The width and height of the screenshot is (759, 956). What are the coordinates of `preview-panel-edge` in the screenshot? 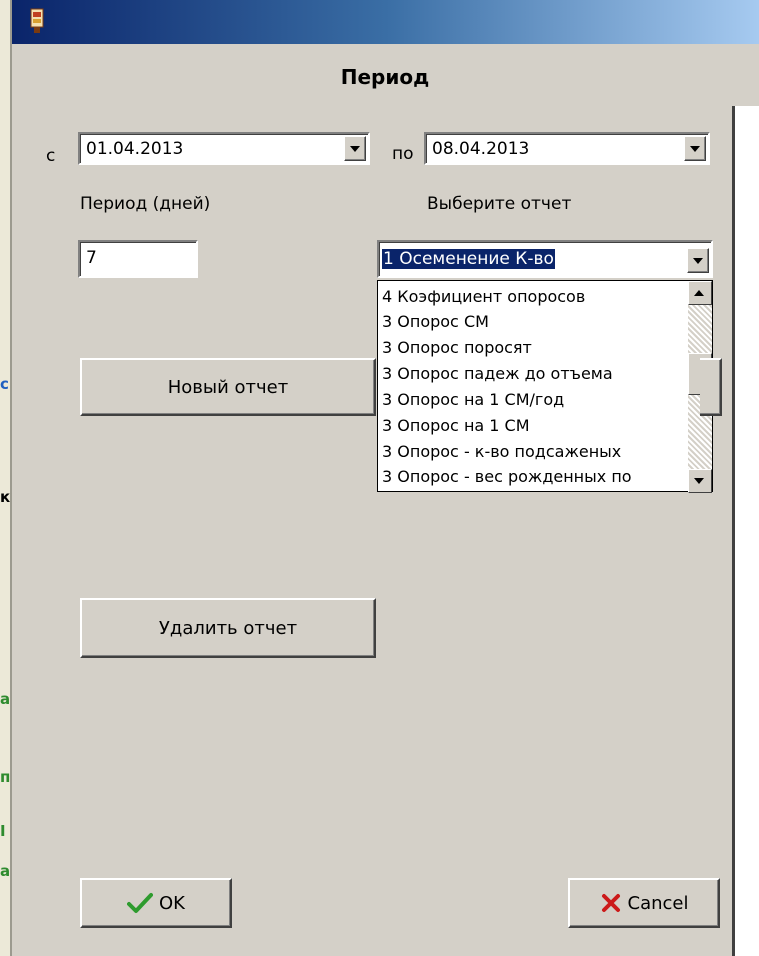 It's located at (745, 531).